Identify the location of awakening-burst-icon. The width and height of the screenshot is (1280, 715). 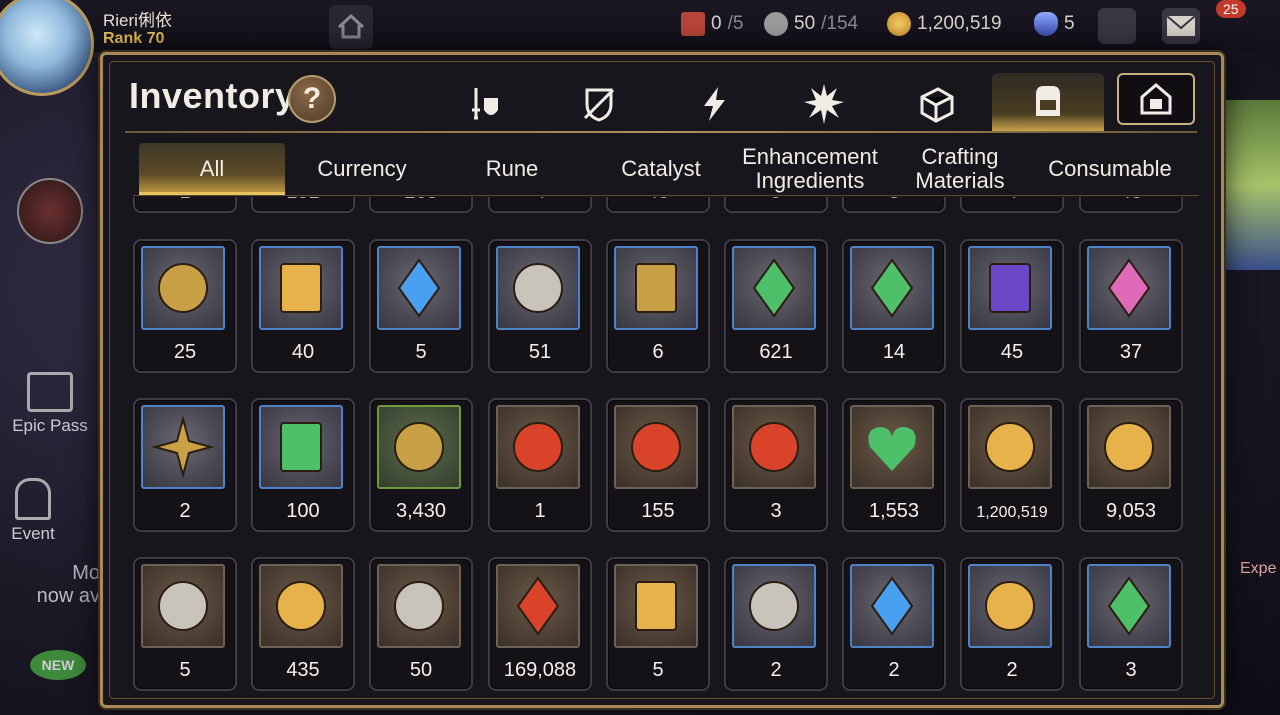
(824, 104).